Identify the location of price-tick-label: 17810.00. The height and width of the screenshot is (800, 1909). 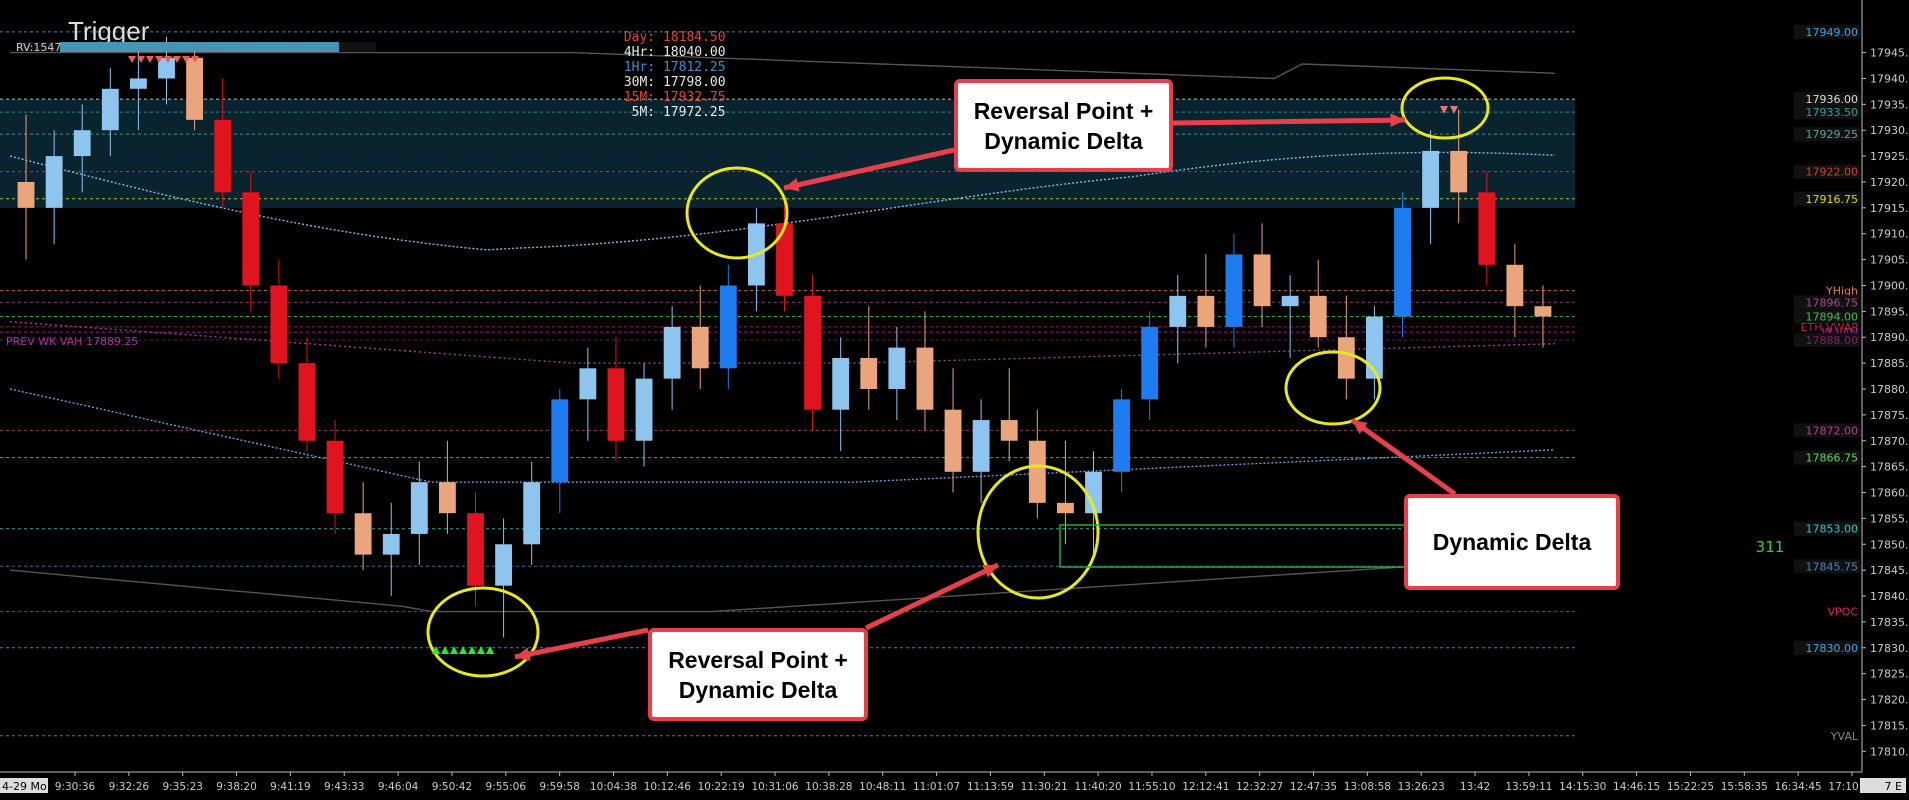
(1889, 751).